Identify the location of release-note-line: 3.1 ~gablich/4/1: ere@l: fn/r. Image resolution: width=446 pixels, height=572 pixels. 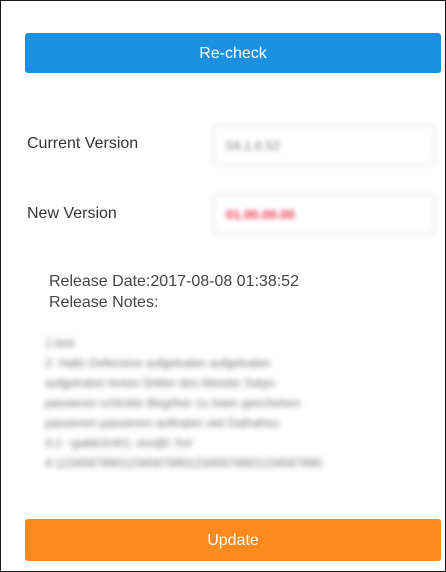
(119, 443).